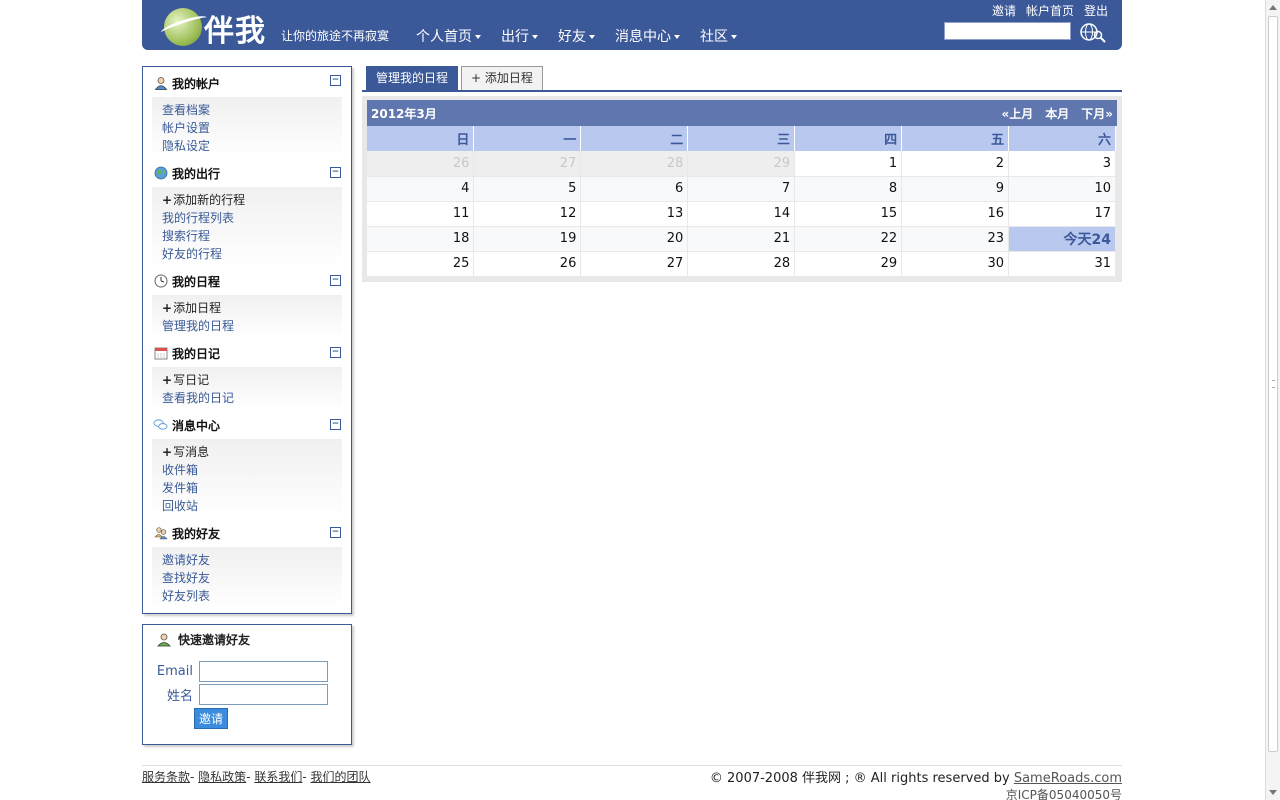 Image resolution: width=1280 pixels, height=800 pixels. I want to click on nav-item-community: 社区, so click(718, 36).